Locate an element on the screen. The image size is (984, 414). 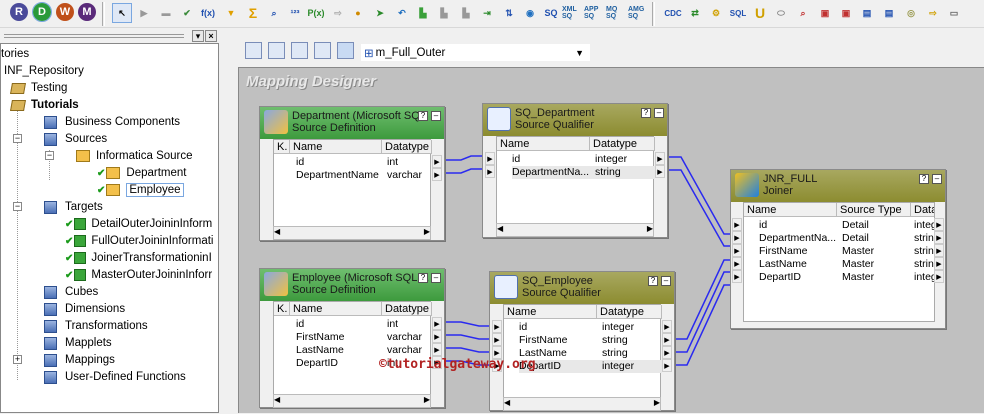
mapplet-input-icon: ▤ is located at coordinates (867, 13).